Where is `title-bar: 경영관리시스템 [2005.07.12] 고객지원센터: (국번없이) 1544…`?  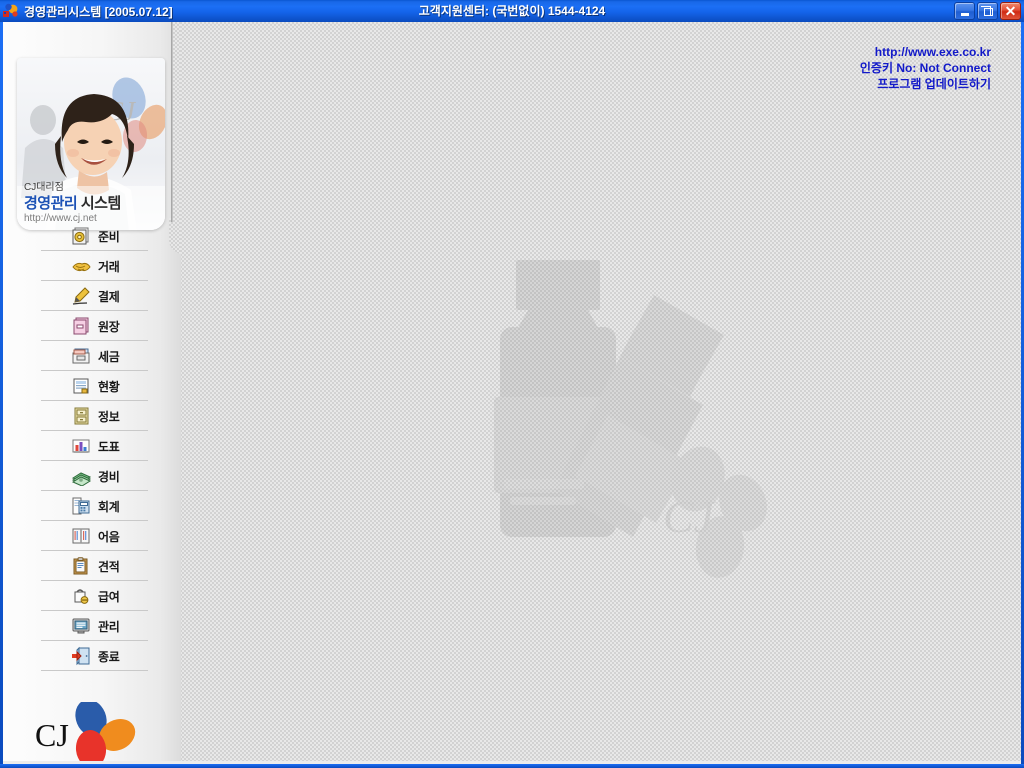
title-bar: 경영관리시스템 [2005.07.12] 고객지원센터: (국번없이) 1544… is located at coordinates (512, 11).